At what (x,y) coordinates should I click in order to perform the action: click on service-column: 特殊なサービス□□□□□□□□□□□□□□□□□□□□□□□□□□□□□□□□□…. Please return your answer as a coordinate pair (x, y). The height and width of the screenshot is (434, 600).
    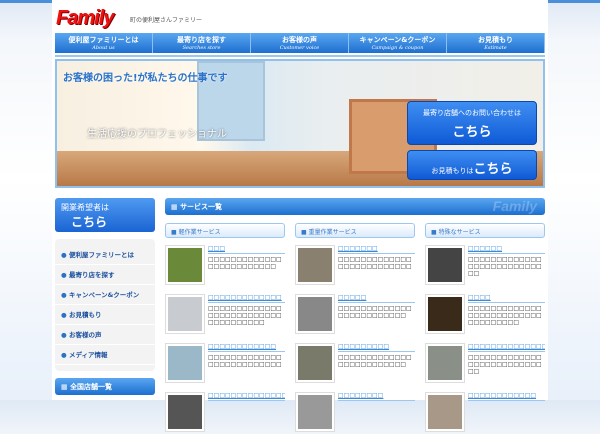
    Looking at the image, I should click on (485, 328).